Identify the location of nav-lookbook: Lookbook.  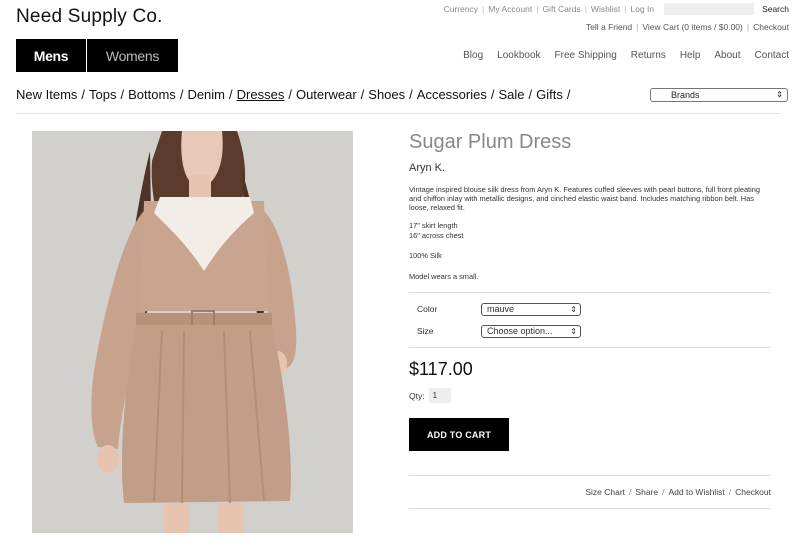
(518, 55).